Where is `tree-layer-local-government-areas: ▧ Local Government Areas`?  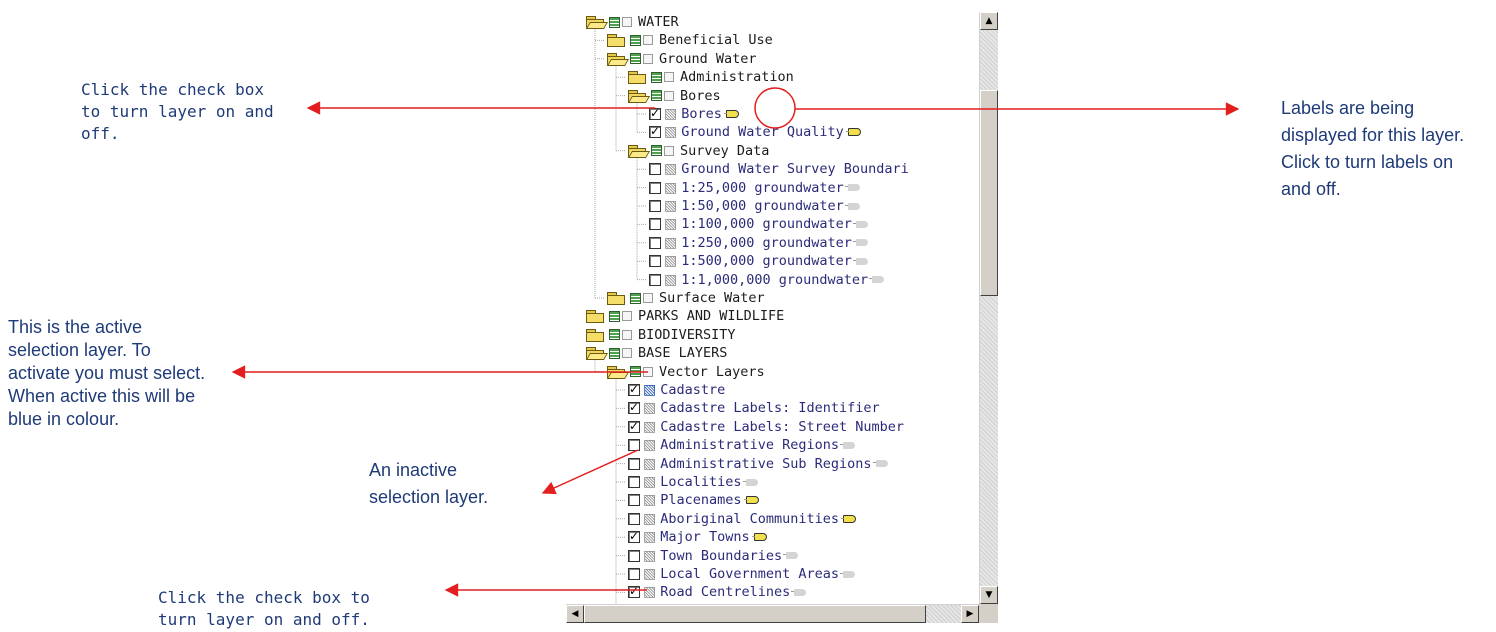 tree-layer-local-government-areas: ▧ Local Government Areas is located at coordinates (742, 574).